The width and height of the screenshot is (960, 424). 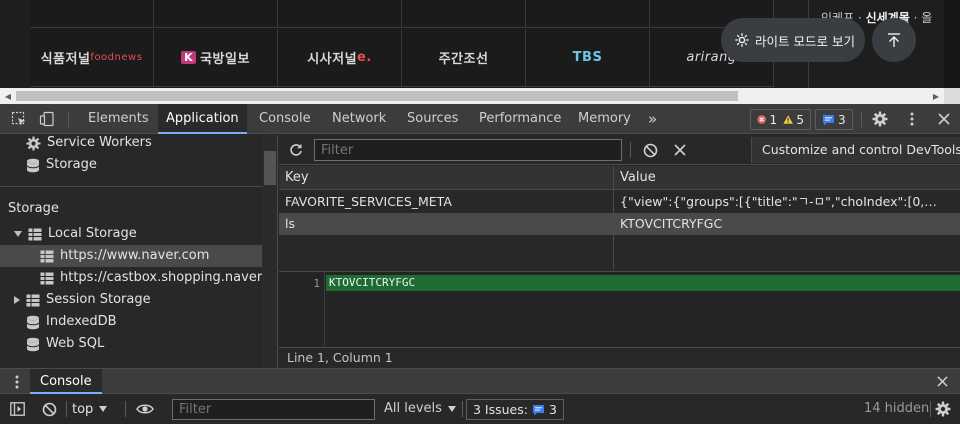 I want to click on press-cell-sisajournal: 시사저널 e., so click(x=340, y=58).